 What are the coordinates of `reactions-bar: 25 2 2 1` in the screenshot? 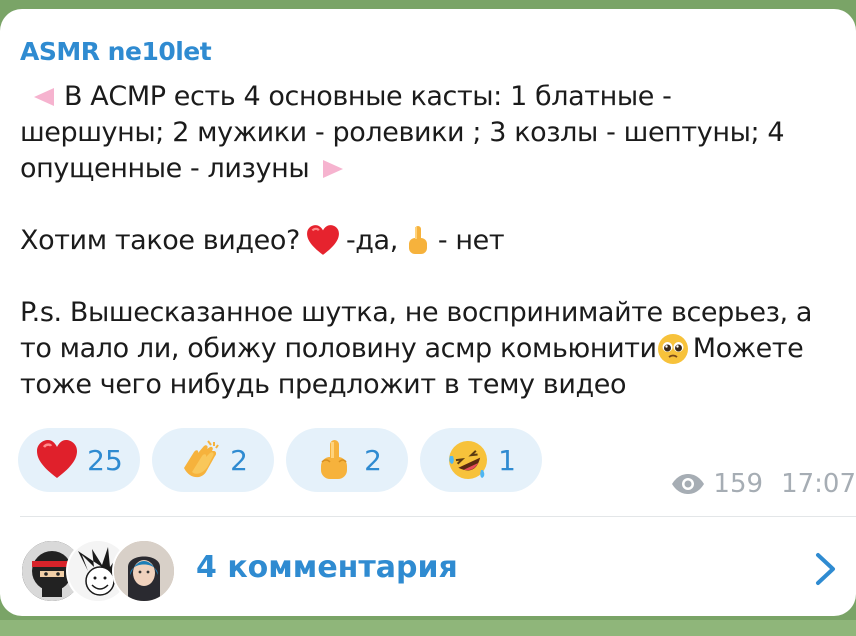 It's located at (280, 460).